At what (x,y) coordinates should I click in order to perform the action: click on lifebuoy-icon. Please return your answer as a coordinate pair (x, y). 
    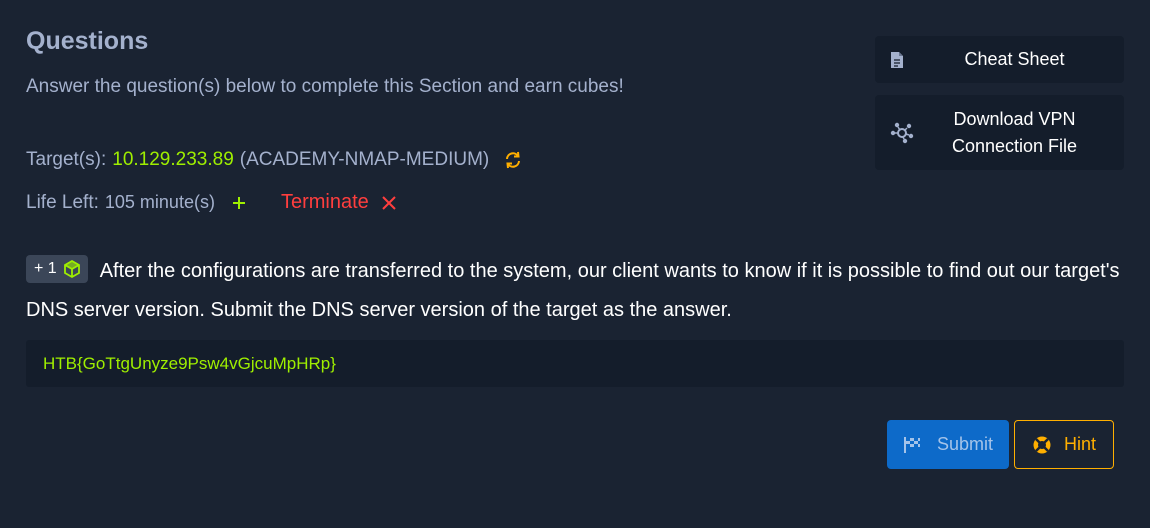
    Looking at the image, I should click on (1042, 445).